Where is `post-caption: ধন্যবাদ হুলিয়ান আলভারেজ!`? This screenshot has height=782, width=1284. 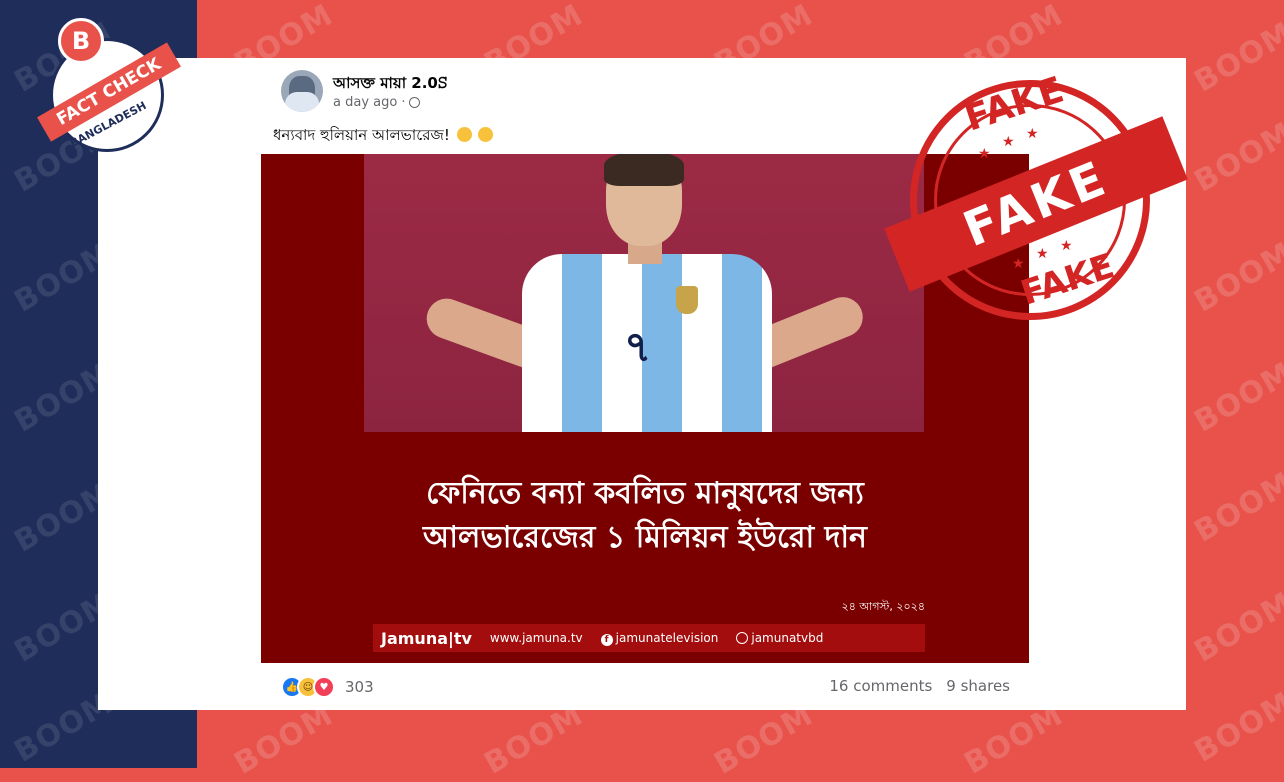 post-caption: ধন্যবাদ হুলিয়ান আলভারেজ! is located at coordinates (383, 136).